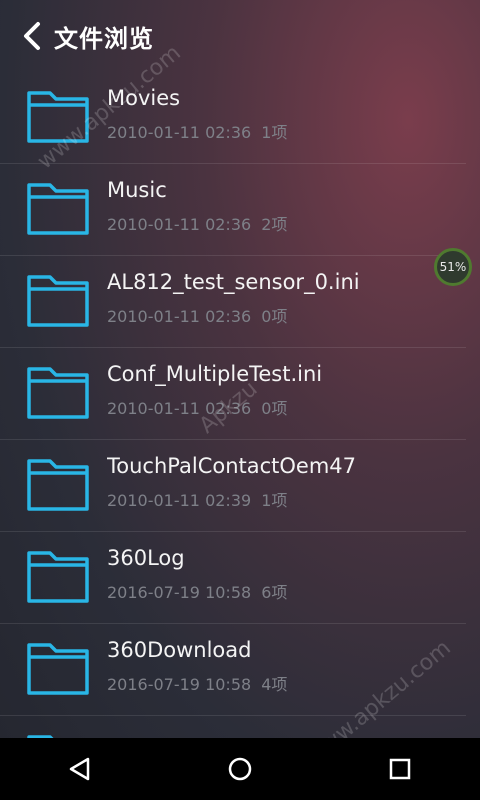 This screenshot has width=480, height=800. I want to click on file-count: 4项, so click(274, 684).